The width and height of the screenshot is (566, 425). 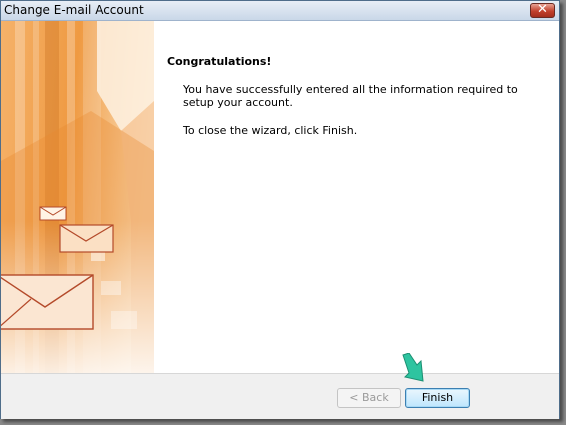 I want to click on button-bar: < Back Finish, so click(x=280, y=396).